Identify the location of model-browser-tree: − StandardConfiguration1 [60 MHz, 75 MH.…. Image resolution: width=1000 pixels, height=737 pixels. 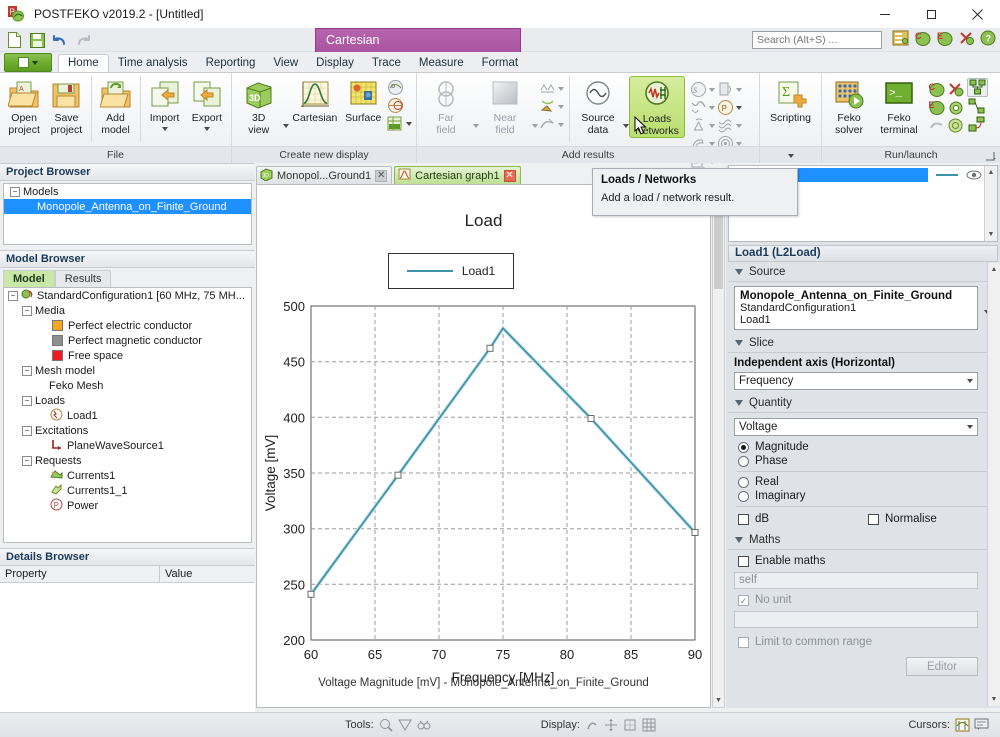
(127, 415).